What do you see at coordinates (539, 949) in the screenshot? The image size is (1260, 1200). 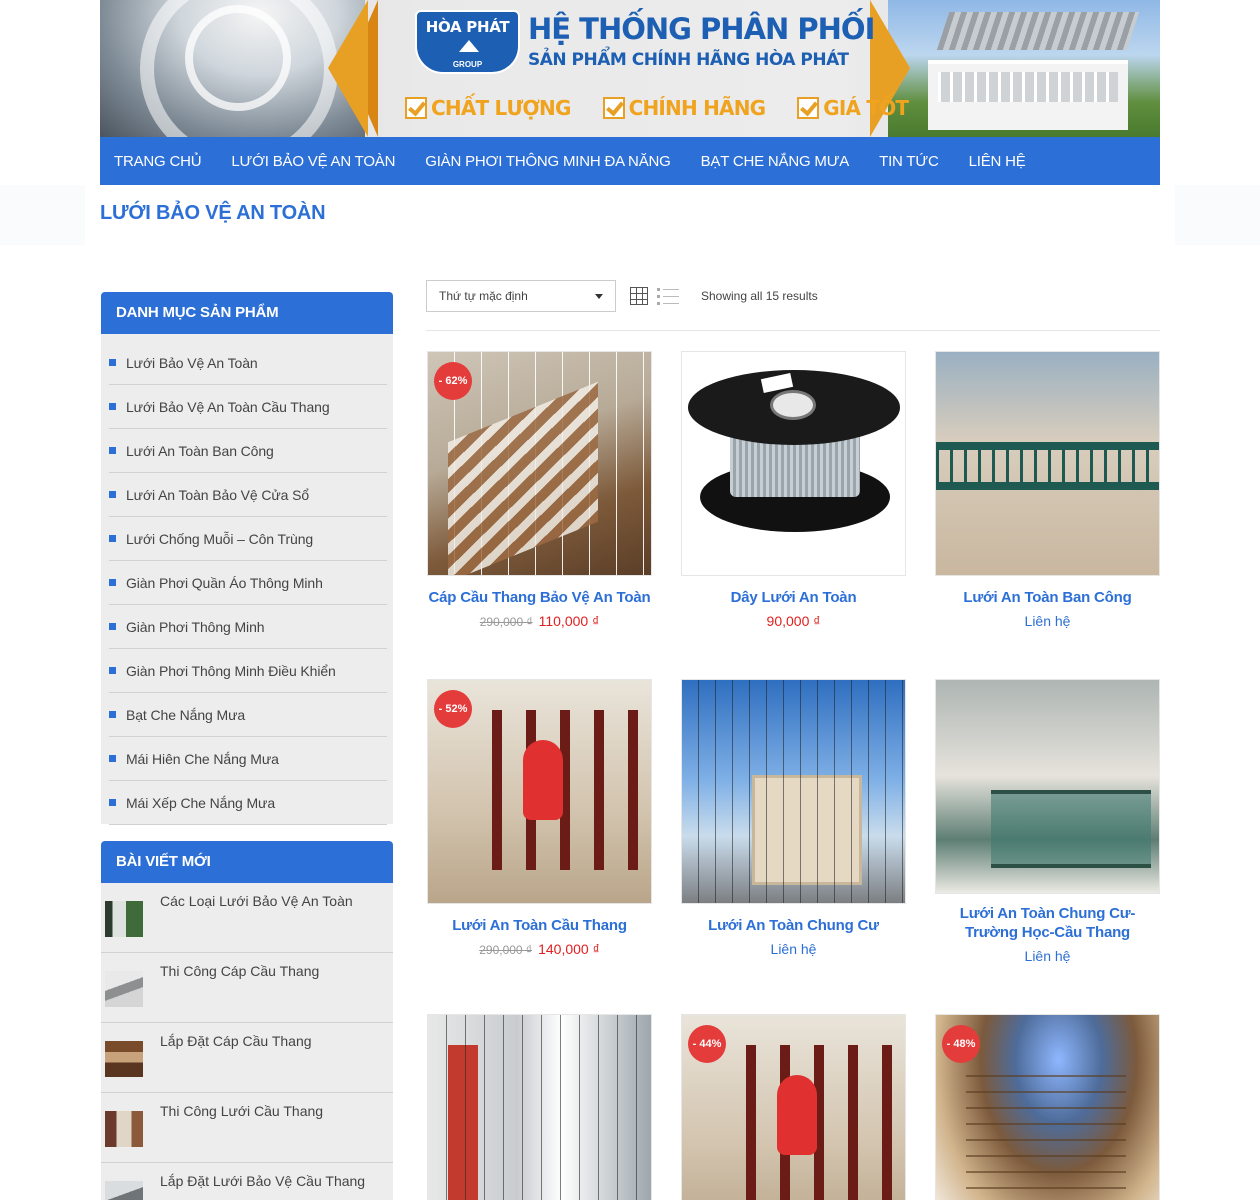 I see `product-price: 290,000 ₫ 140,000 ₫` at bounding box center [539, 949].